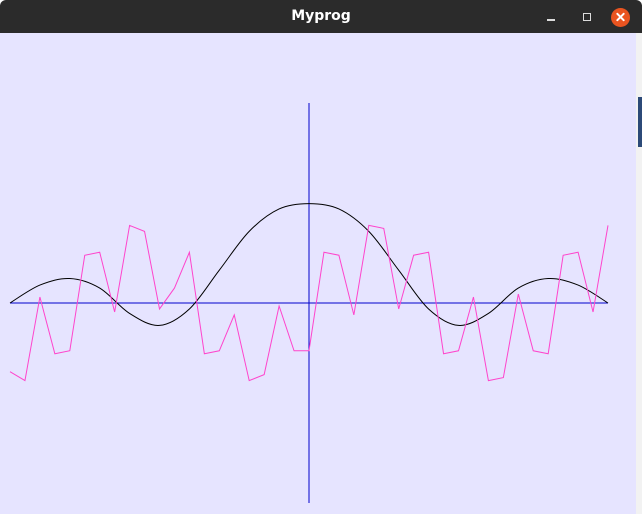 This screenshot has width=642, height=514. What do you see at coordinates (551, 17) in the screenshot?
I see `minimize-button` at bounding box center [551, 17].